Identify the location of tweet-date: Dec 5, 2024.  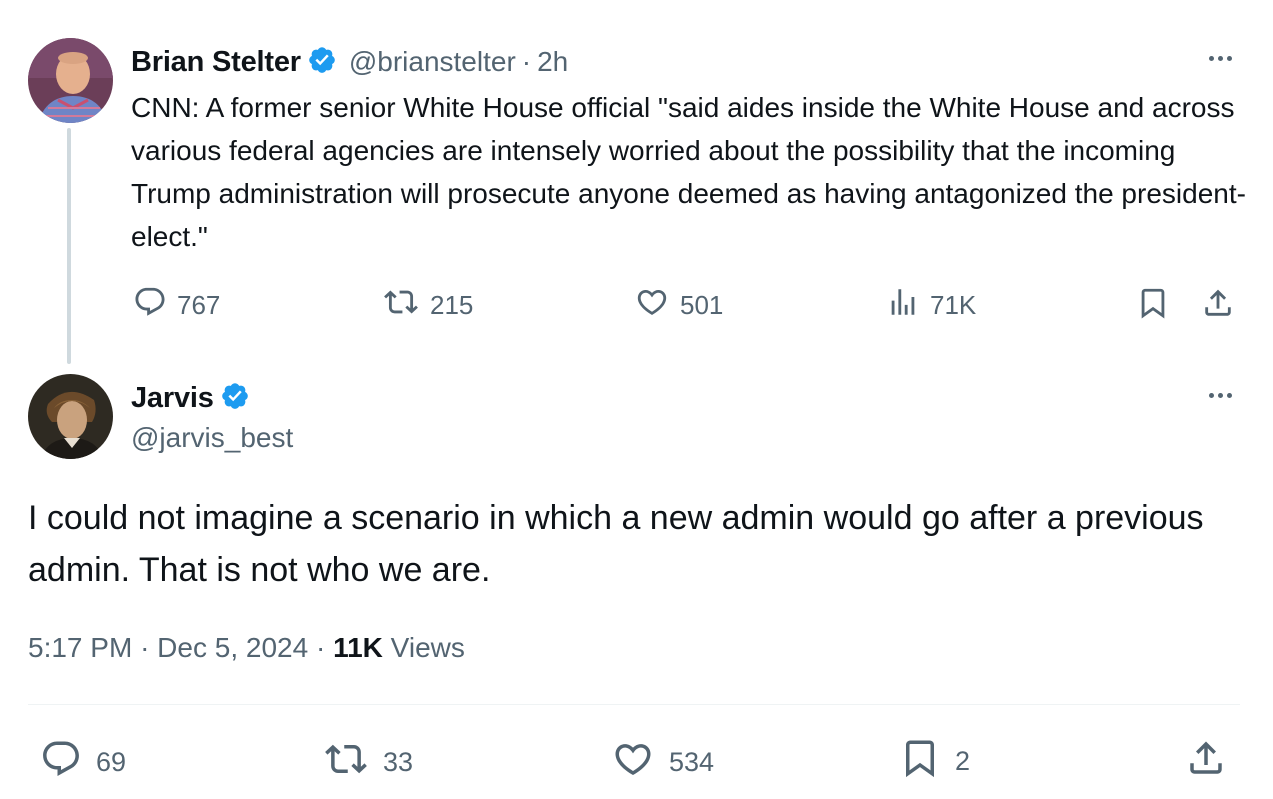
(232, 647).